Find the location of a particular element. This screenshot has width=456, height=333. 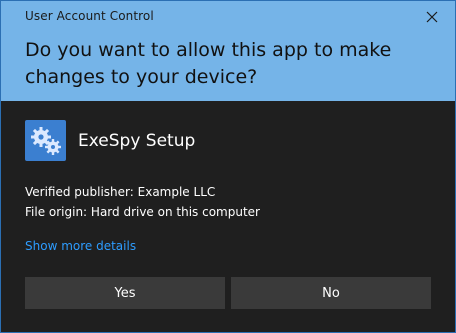

close-icon is located at coordinates (432, 17).